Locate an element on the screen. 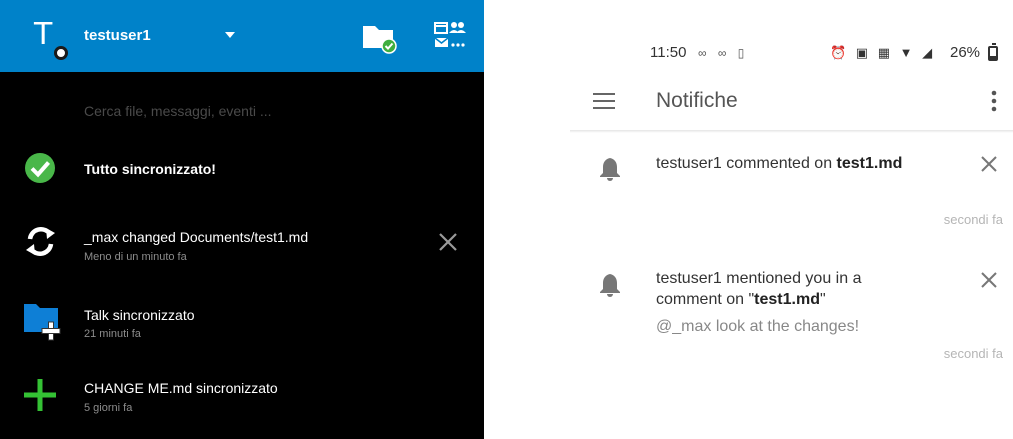 The height and width of the screenshot is (439, 1013). sync-icon is located at coordinates (40, 241).